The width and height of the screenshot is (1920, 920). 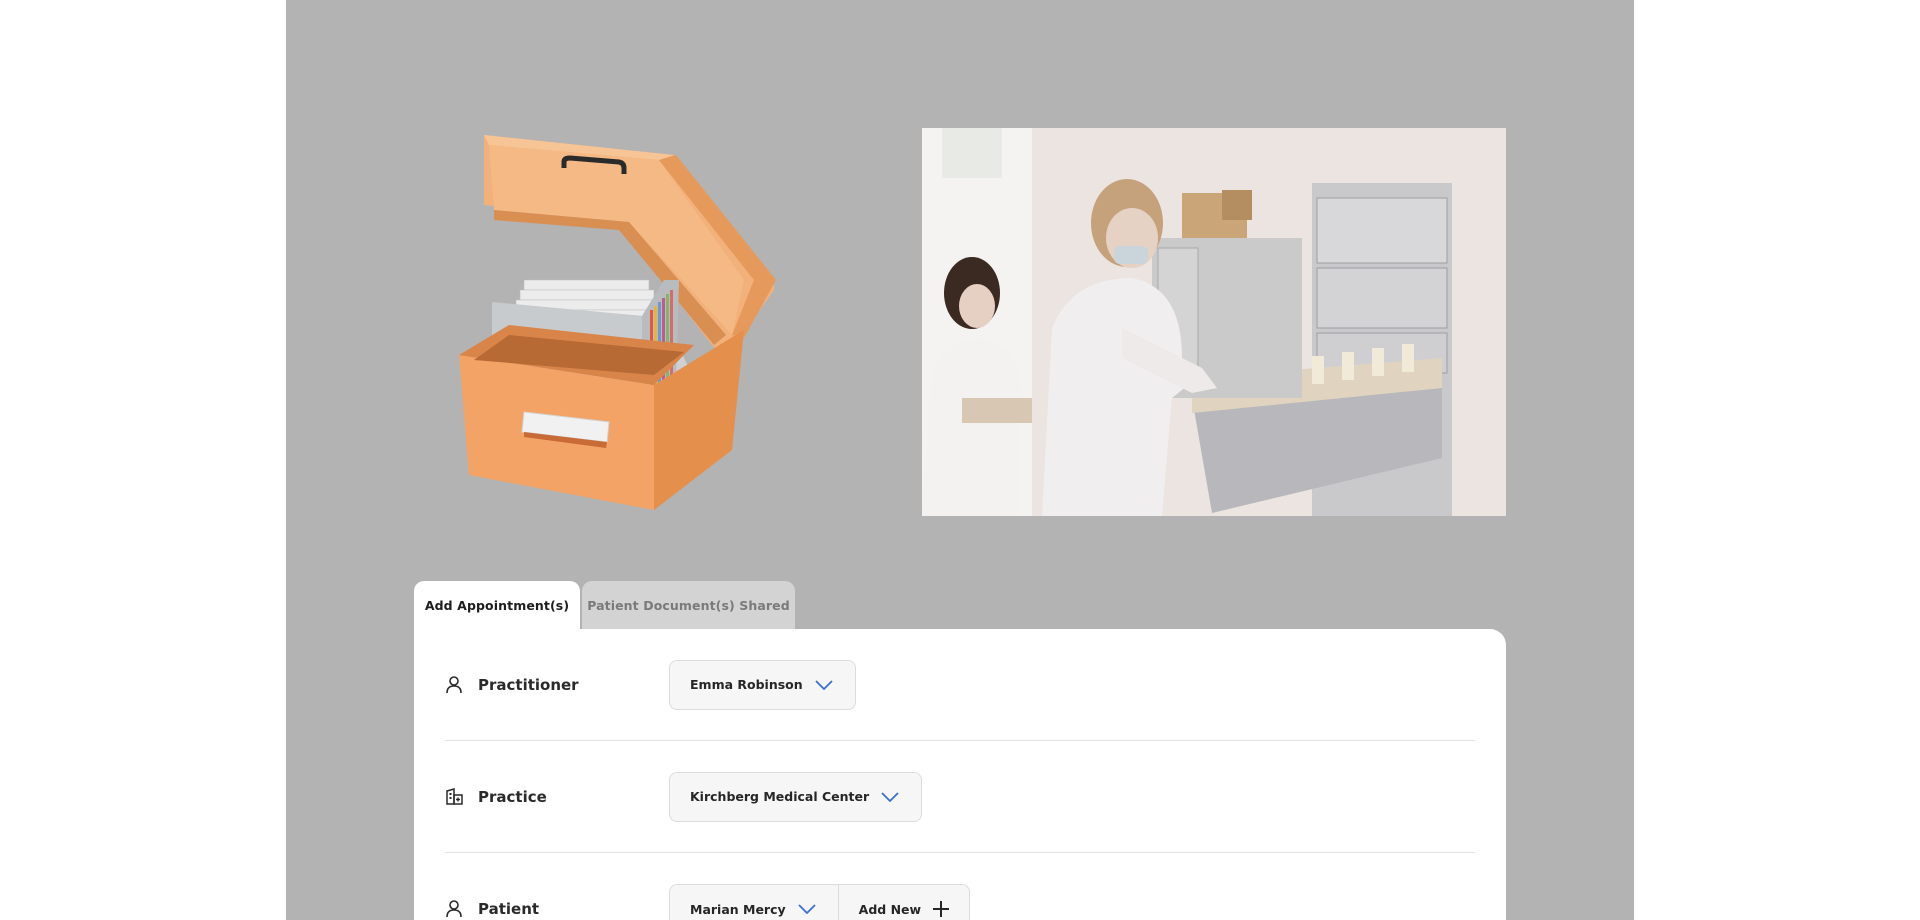 What do you see at coordinates (512, 796) in the screenshot?
I see `practice-label: Practice` at bounding box center [512, 796].